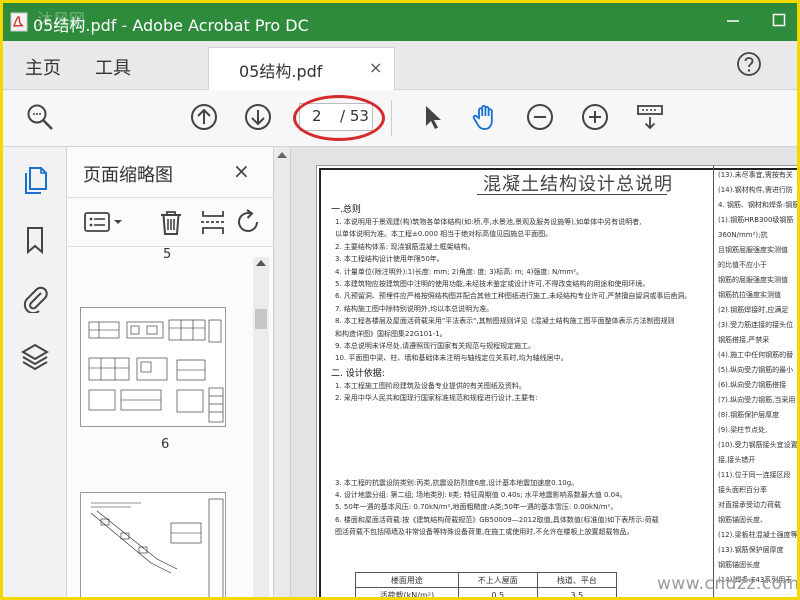 The image size is (800, 600). What do you see at coordinates (171, 25) in the screenshot?
I see `window-title: 05结构.pdf - Adobe Acrobat Pro DC` at bounding box center [171, 25].